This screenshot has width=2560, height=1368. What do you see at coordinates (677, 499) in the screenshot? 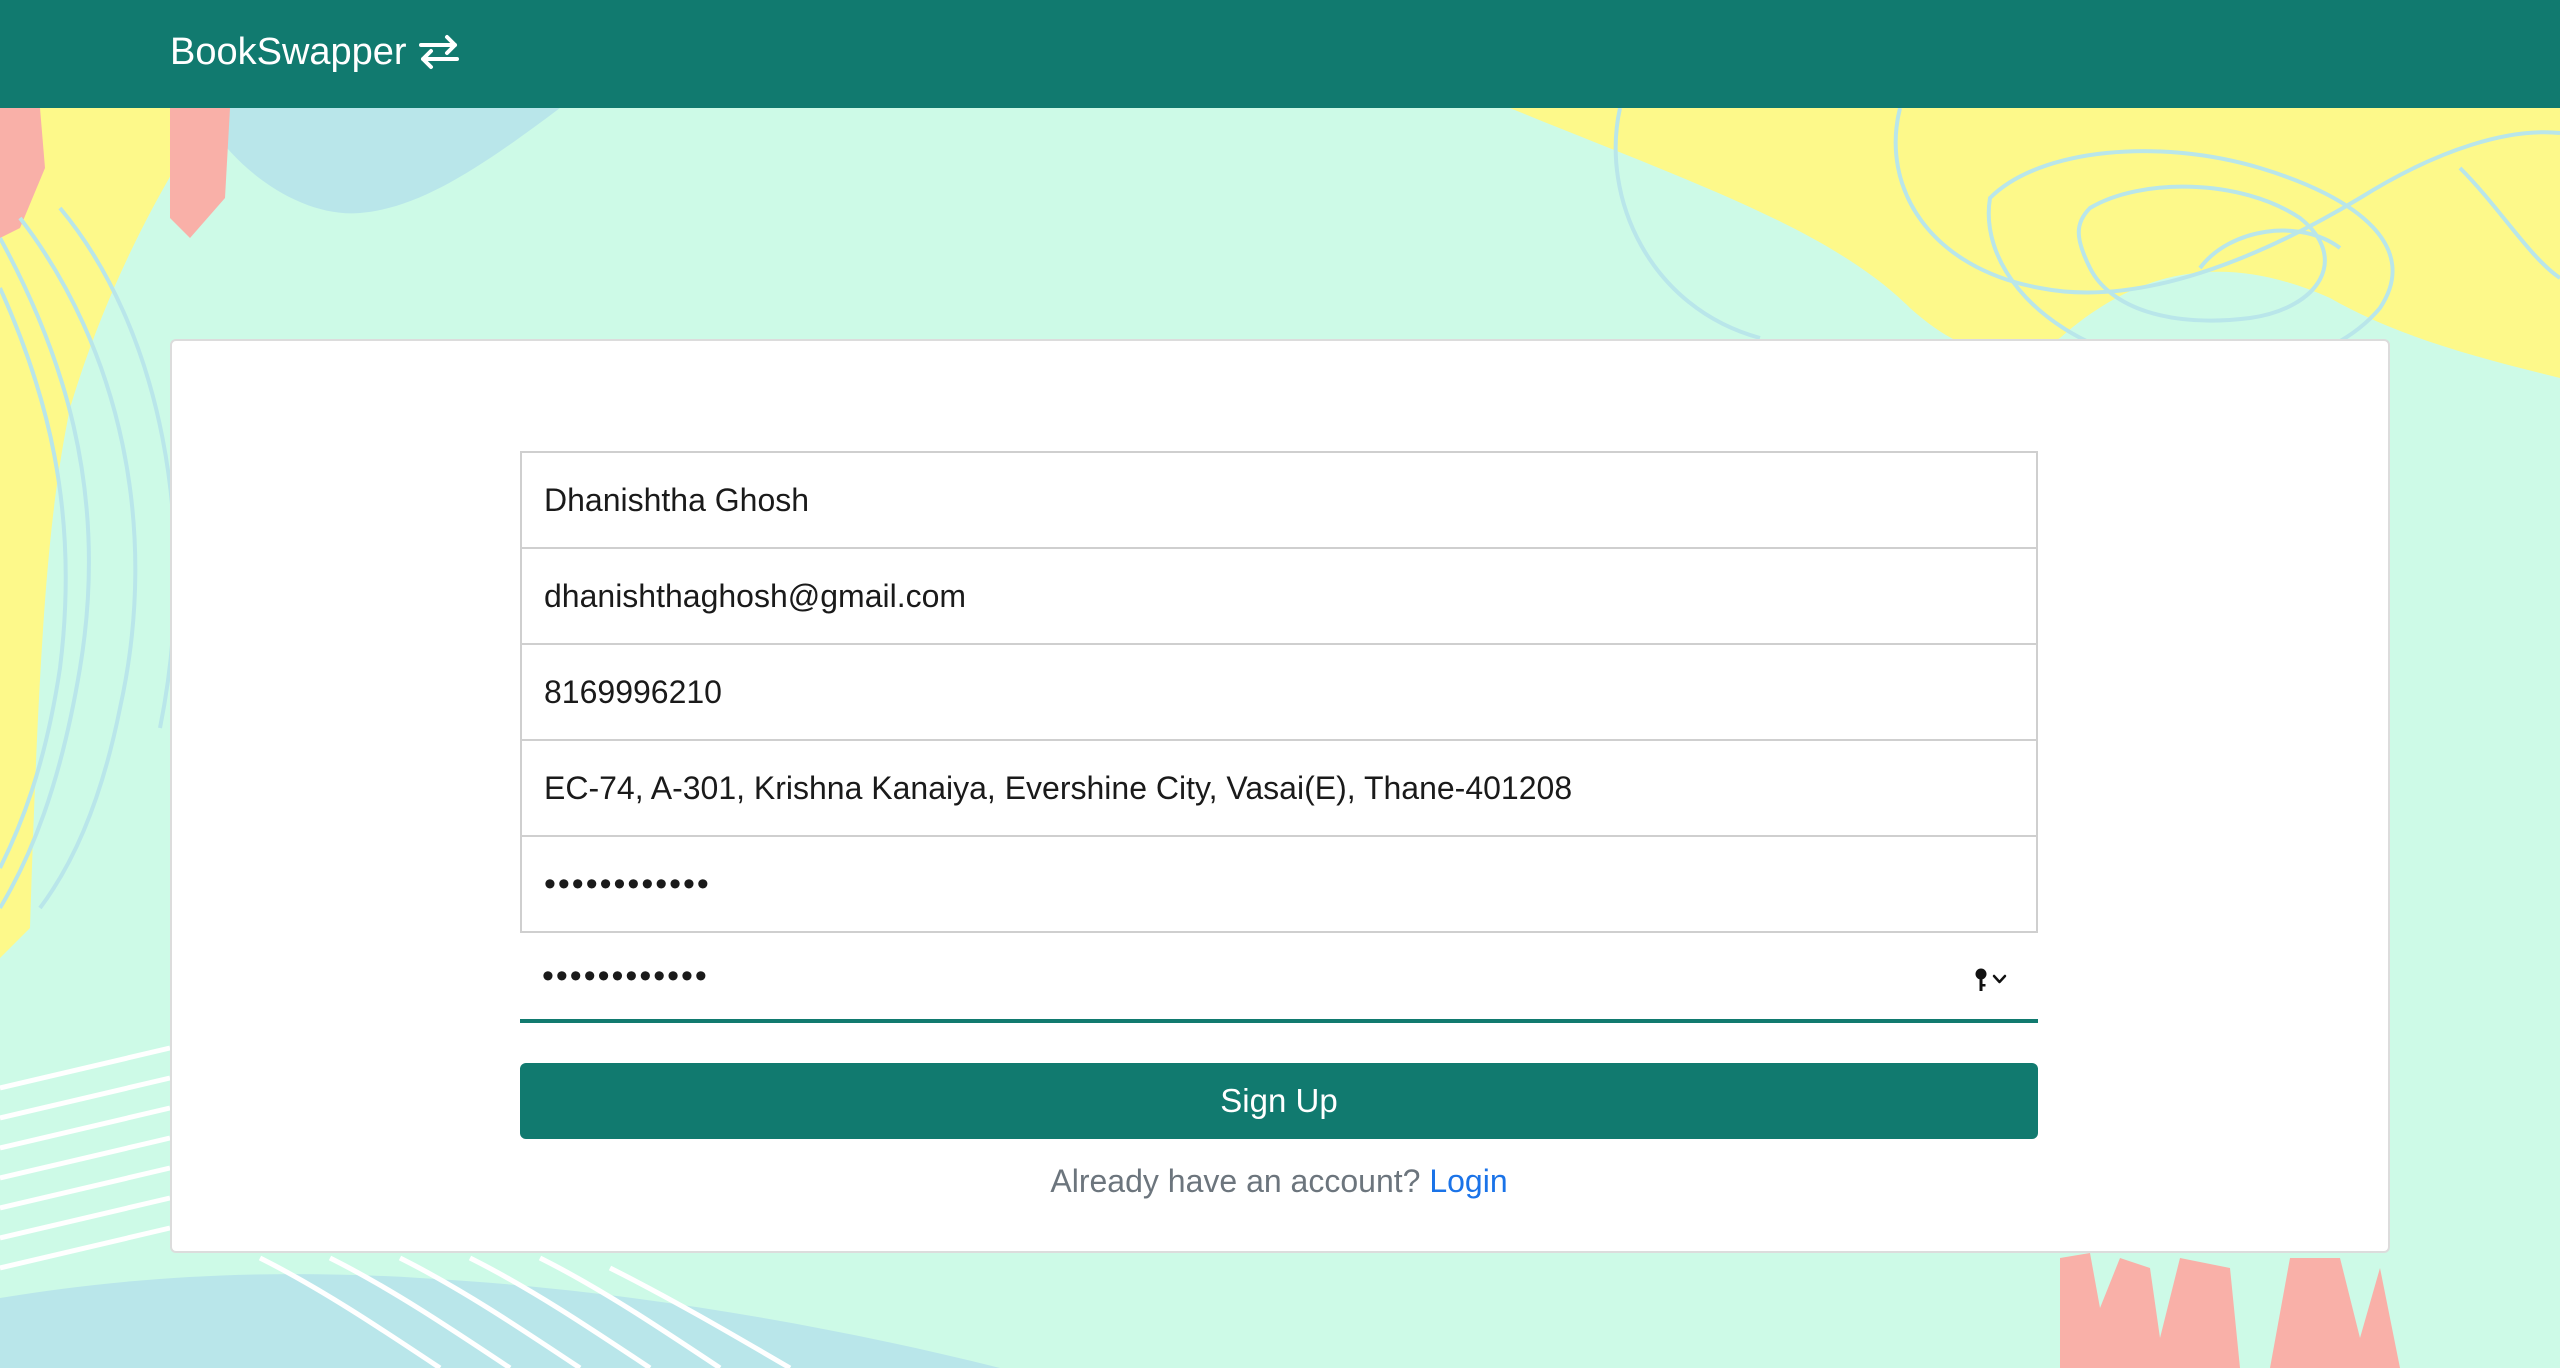
I see `name-value: Dhanishtha Ghosh` at bounding box center [677, 499].